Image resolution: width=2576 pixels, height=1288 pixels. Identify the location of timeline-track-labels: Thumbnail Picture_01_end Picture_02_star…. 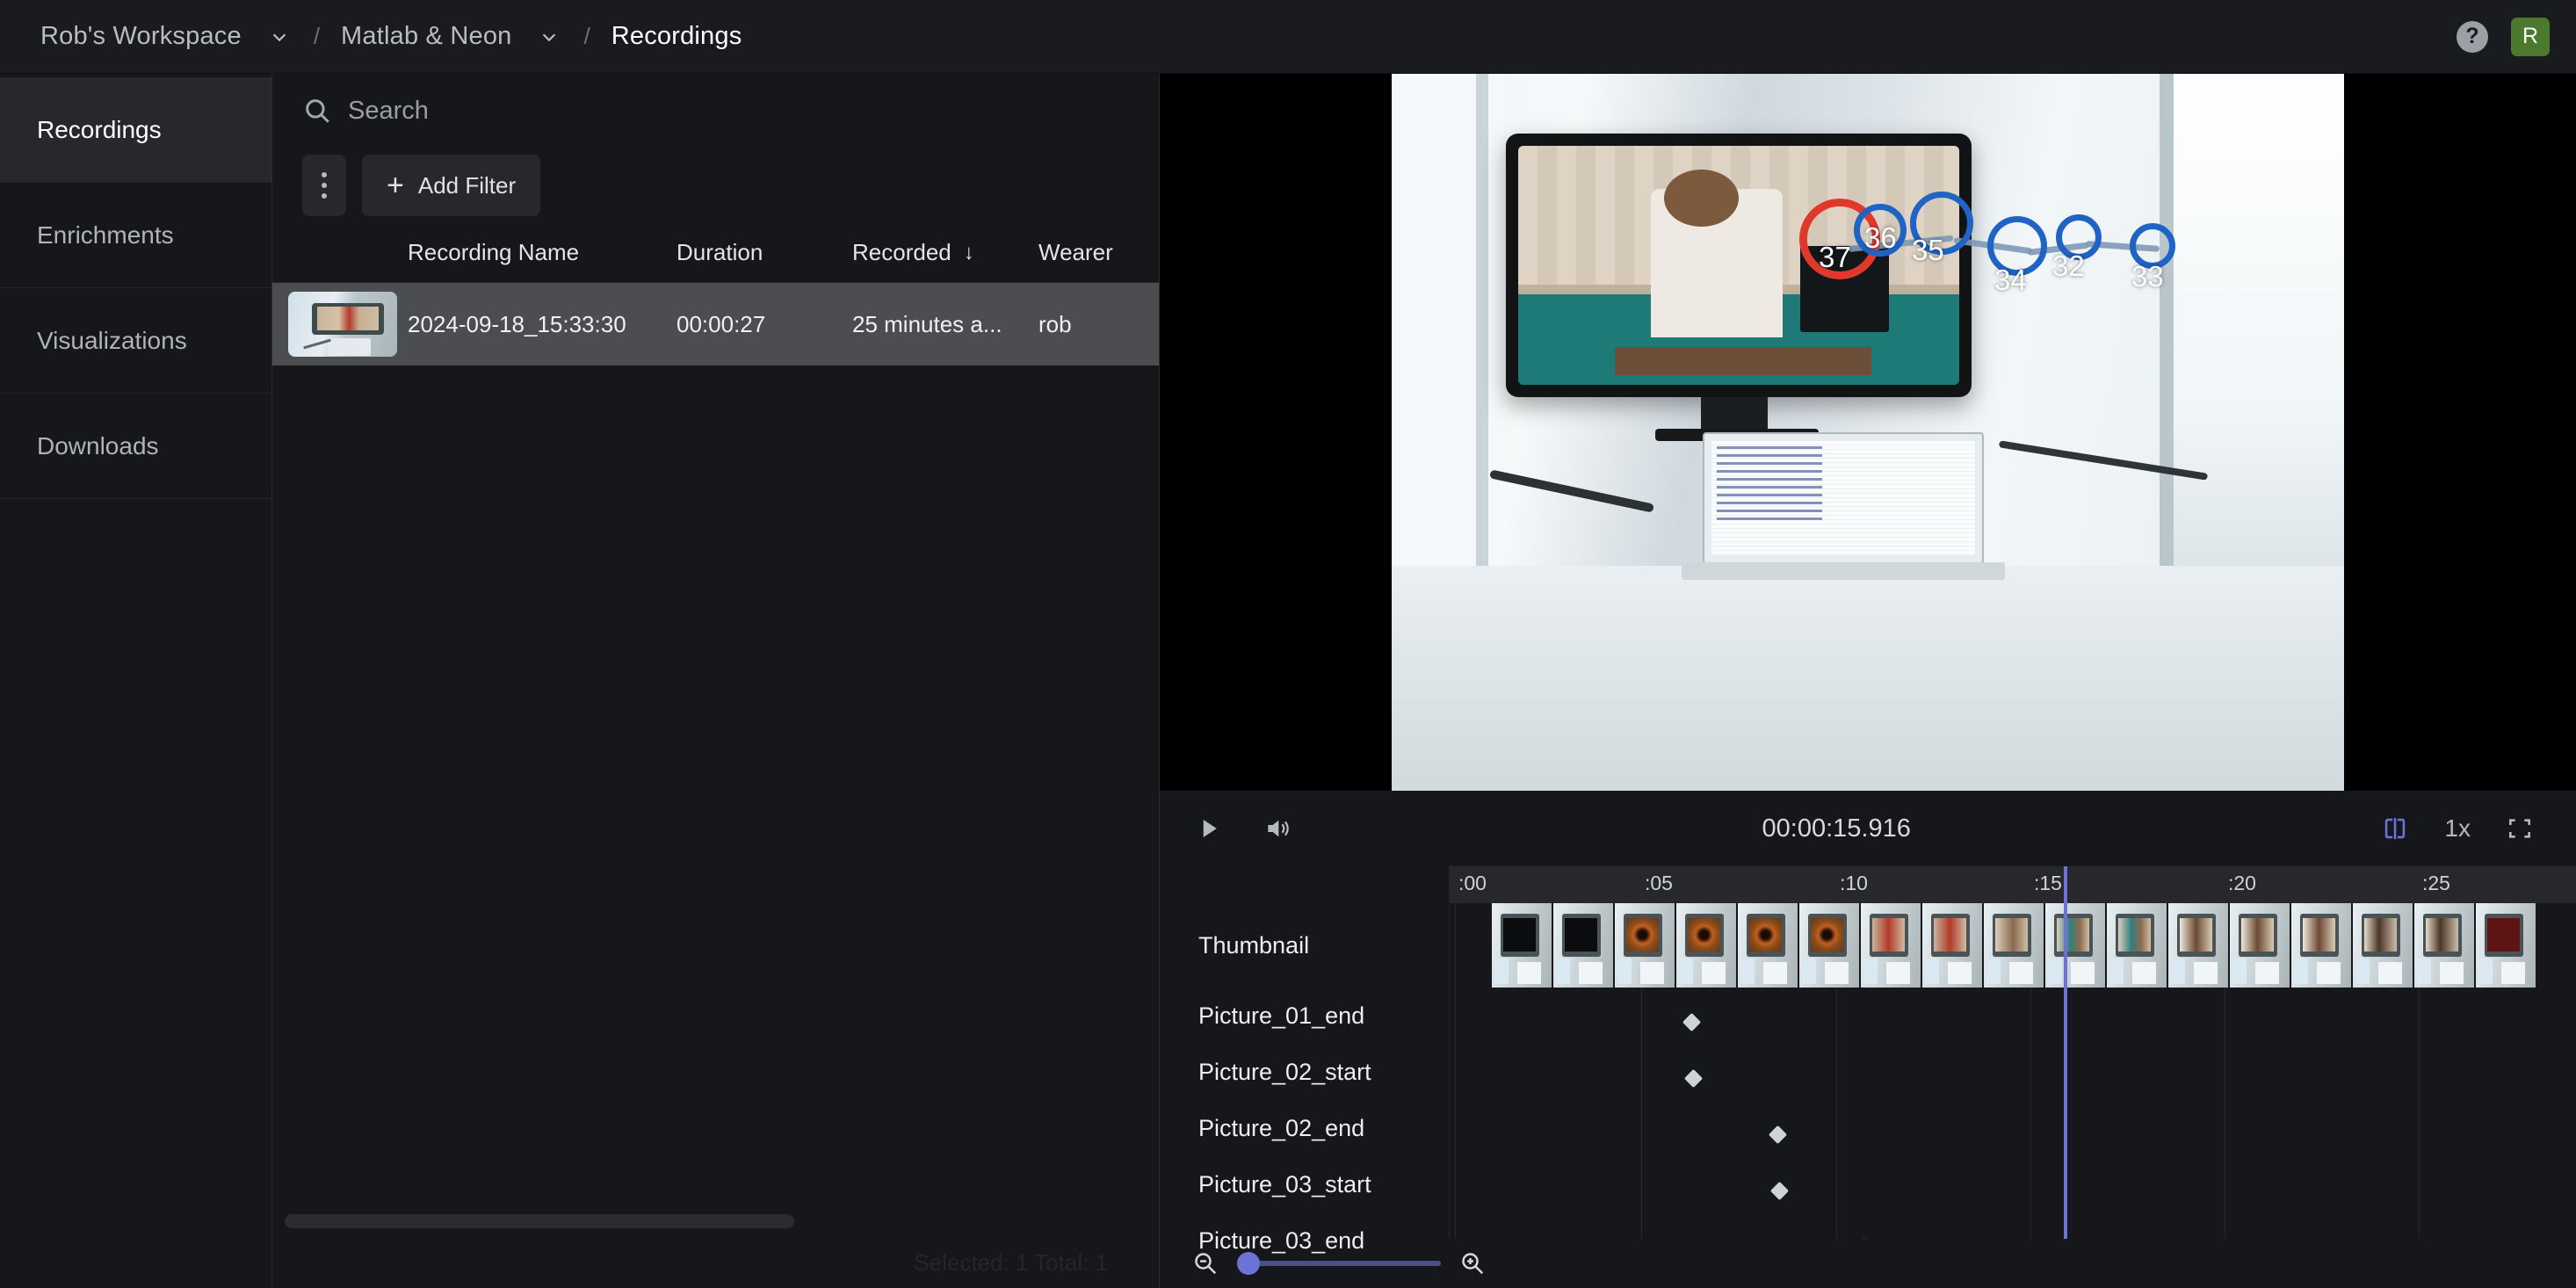
(1305, 1060).